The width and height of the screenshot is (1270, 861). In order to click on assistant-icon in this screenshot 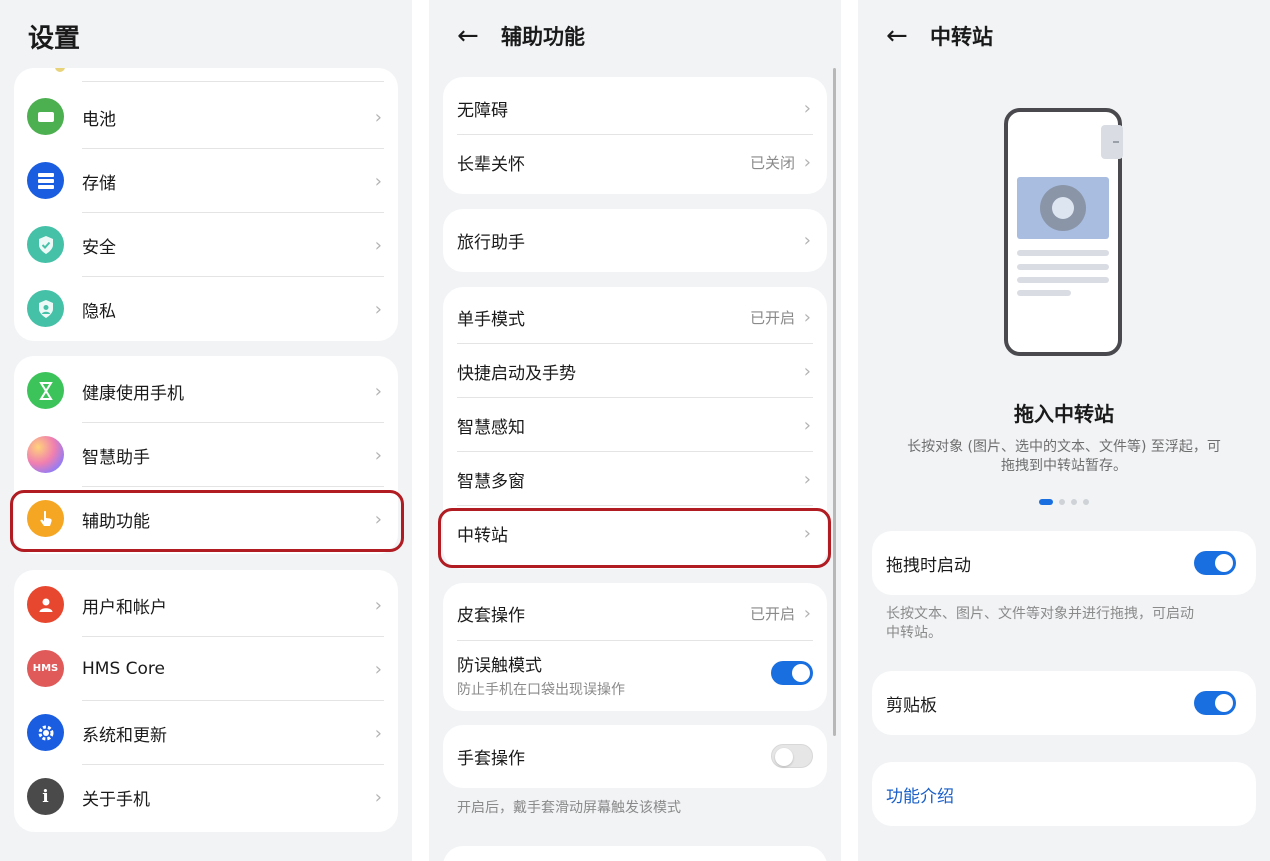, I will do `click(45, 454)`.